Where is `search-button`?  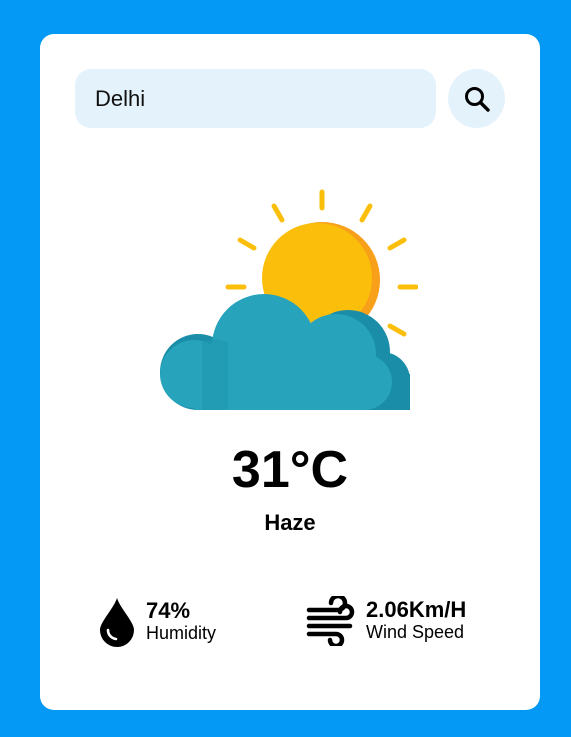
search-button is located at coordinates (476, 98).